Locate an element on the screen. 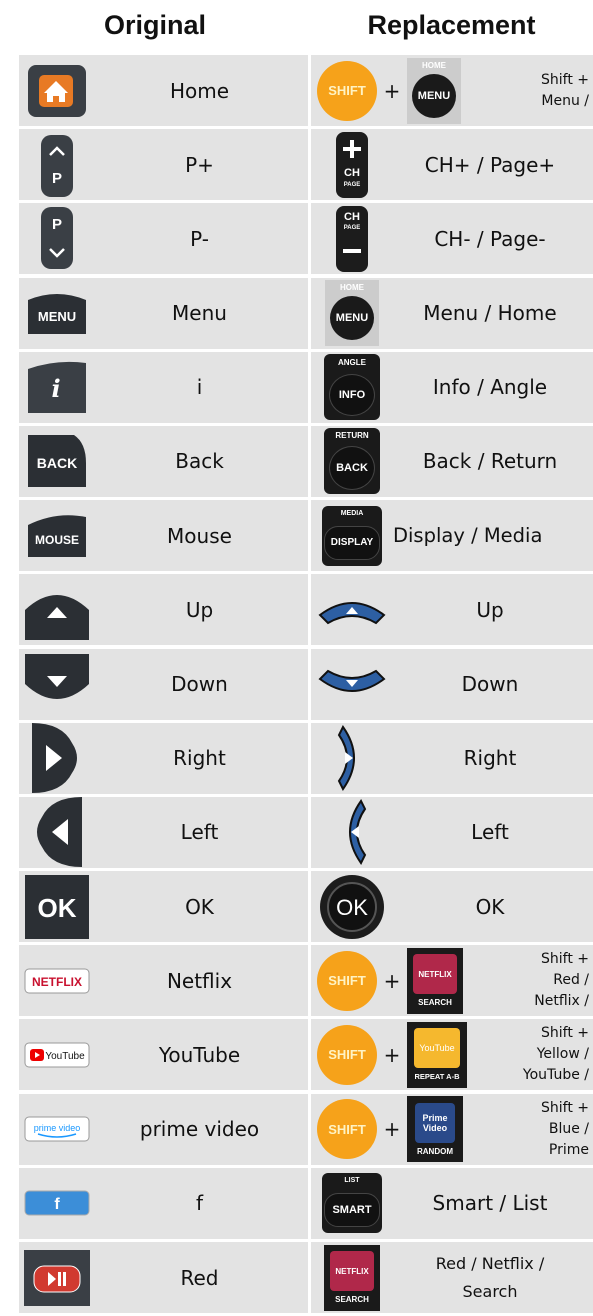 The height and width of the screenshot is (1316, 593). menu-text: MENU is located at coordinates (352, 318).